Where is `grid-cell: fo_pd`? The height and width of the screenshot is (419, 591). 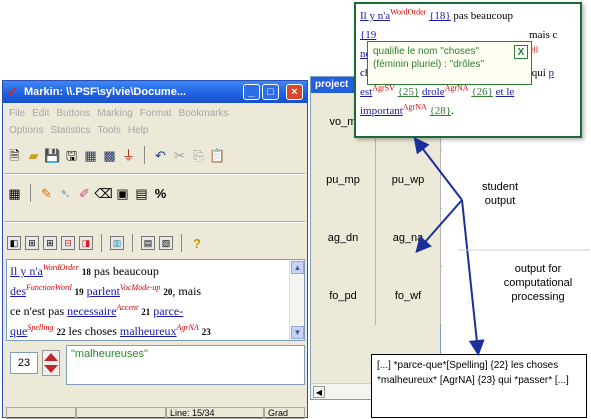
grid-cell: fo_pd is located at coordinates (343, 296).